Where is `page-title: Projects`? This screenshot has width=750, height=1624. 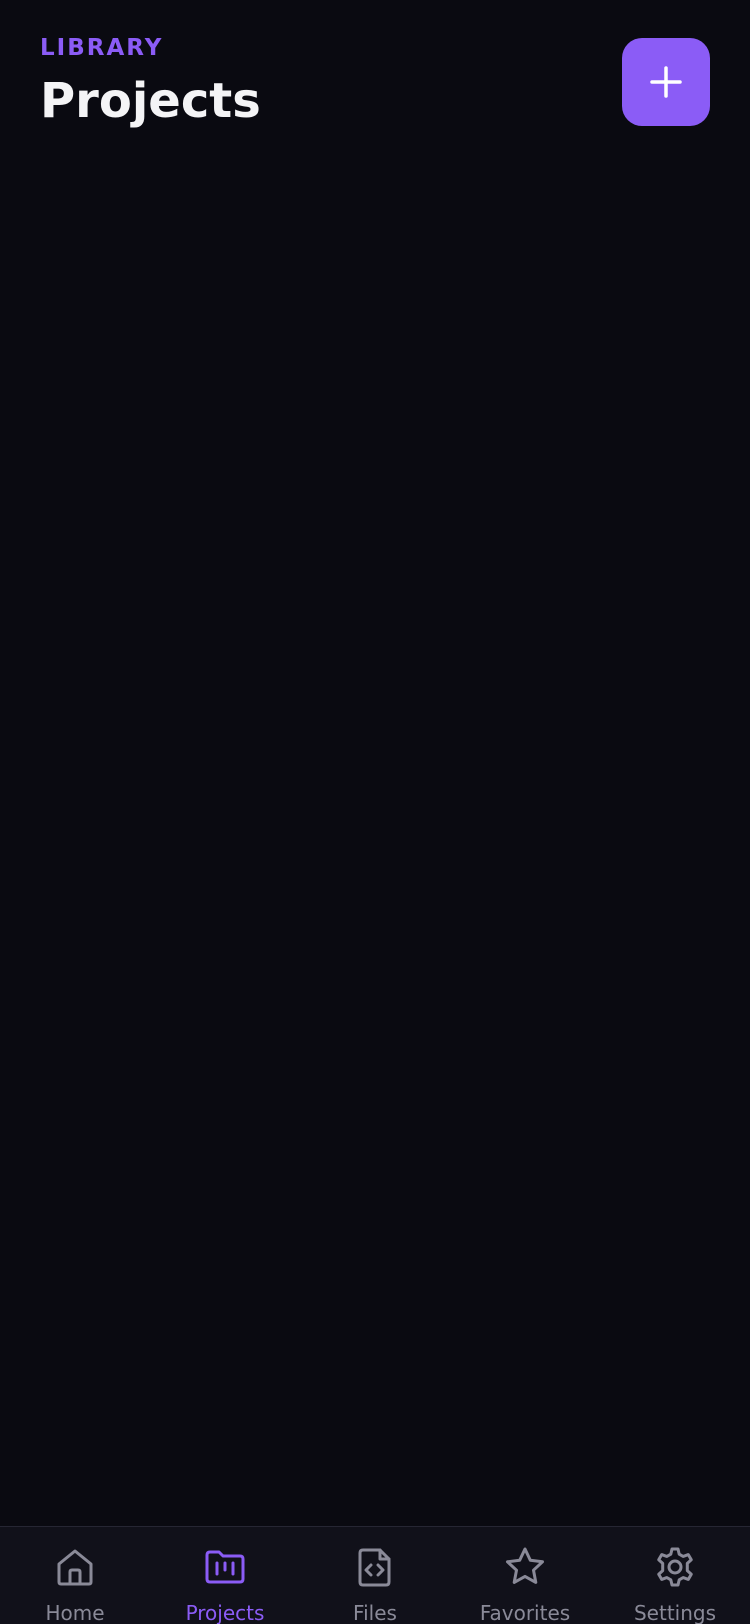
page-title: Projects is located at coordinates (150, 101).